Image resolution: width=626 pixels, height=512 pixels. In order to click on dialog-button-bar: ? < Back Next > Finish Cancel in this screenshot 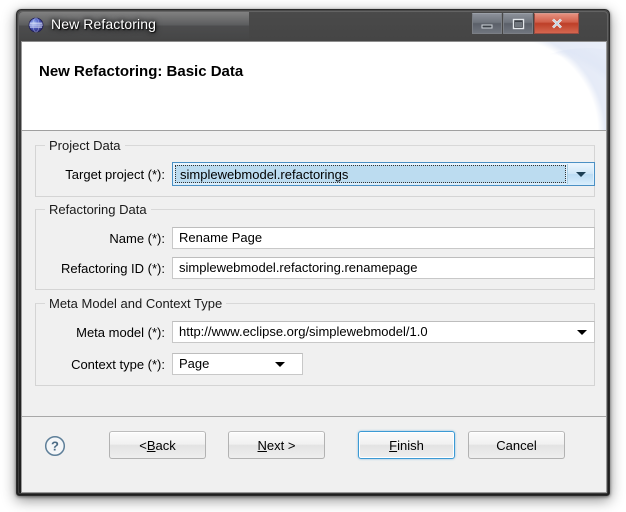, I will do `click(314, 454)`.